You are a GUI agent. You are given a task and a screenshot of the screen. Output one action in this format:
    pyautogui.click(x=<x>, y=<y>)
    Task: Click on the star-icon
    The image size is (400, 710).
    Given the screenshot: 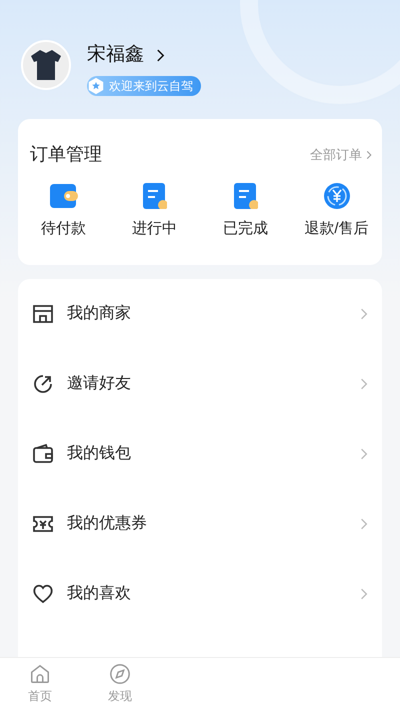 What is the action you would take?
    pyautogui.click(x=96, y=85)
    